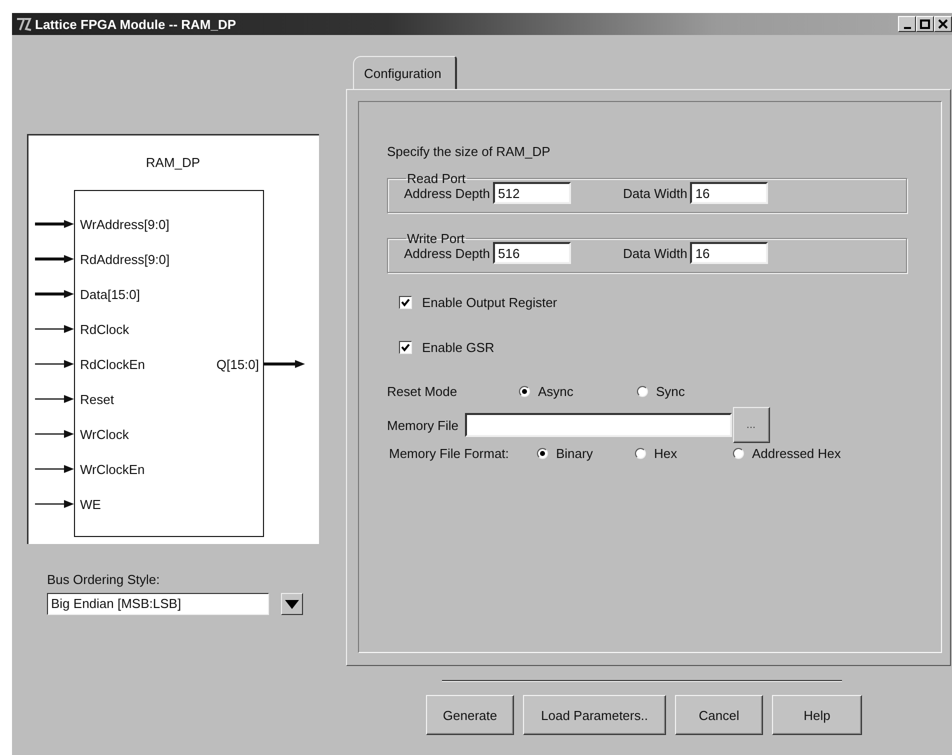 This screenshot has width=952, height=755. What do you see at coordinates (532, 193) in the screenshot?
I see `input-field: 512` at bounding box center [532, 193].